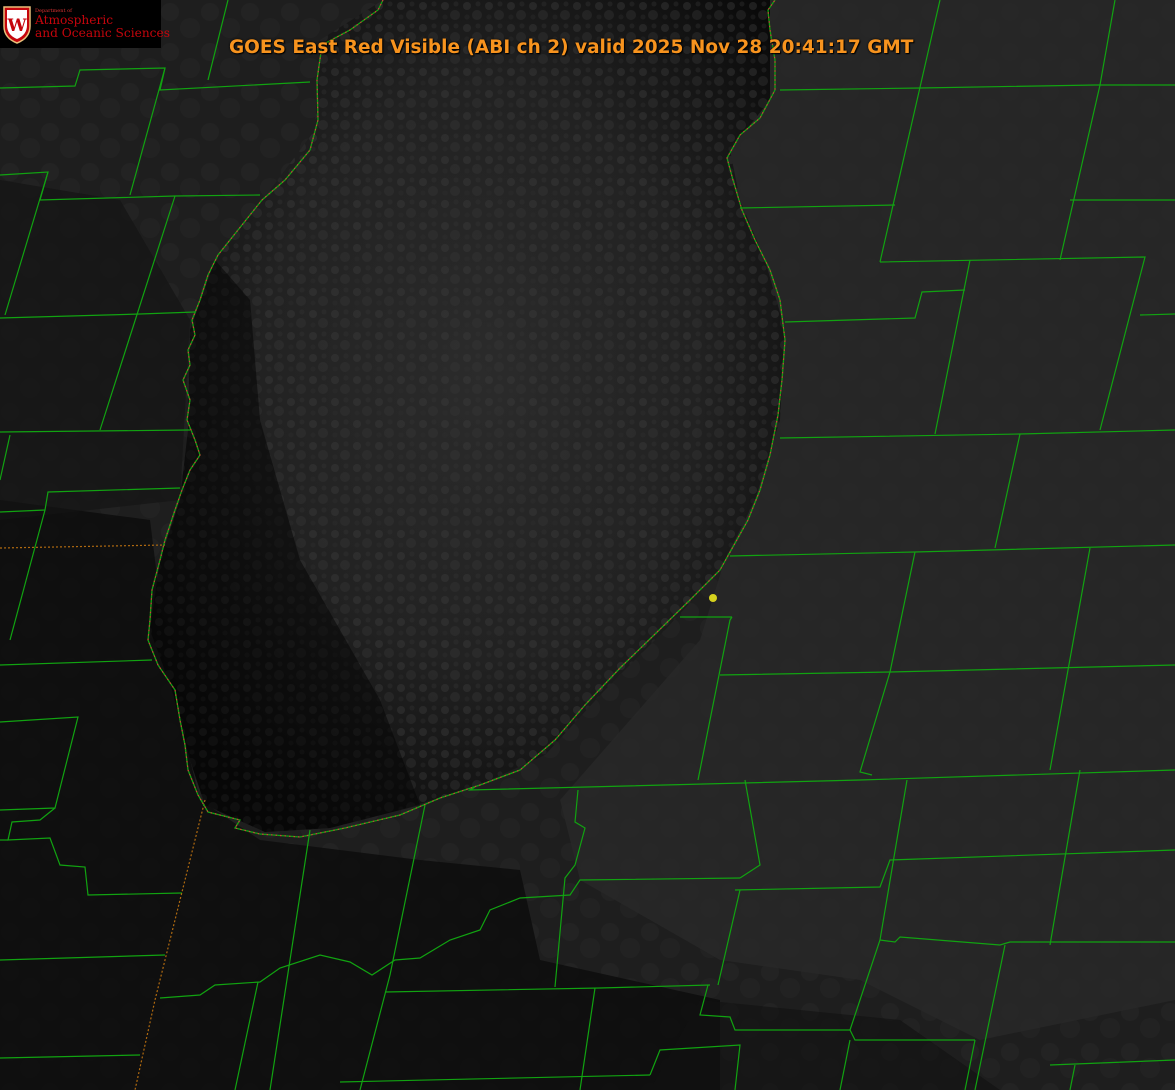 This screenshot has width=1175, height=1090. What do you see at coordinates (74, 19) in the screenshot?
I see `logo-line-1: Atmospheric` at bounding box center [74, 19].